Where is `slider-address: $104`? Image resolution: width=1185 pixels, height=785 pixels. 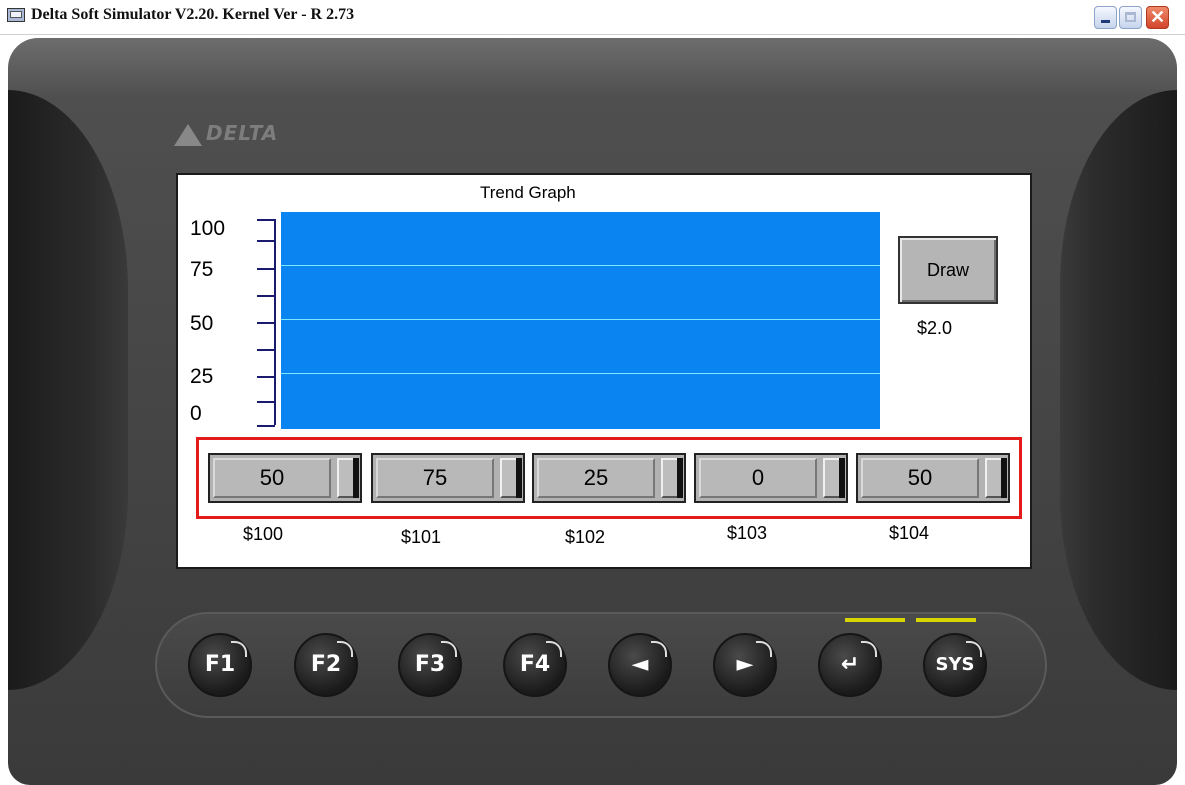 slider-address: $104 is located at coordinates (909, 533).